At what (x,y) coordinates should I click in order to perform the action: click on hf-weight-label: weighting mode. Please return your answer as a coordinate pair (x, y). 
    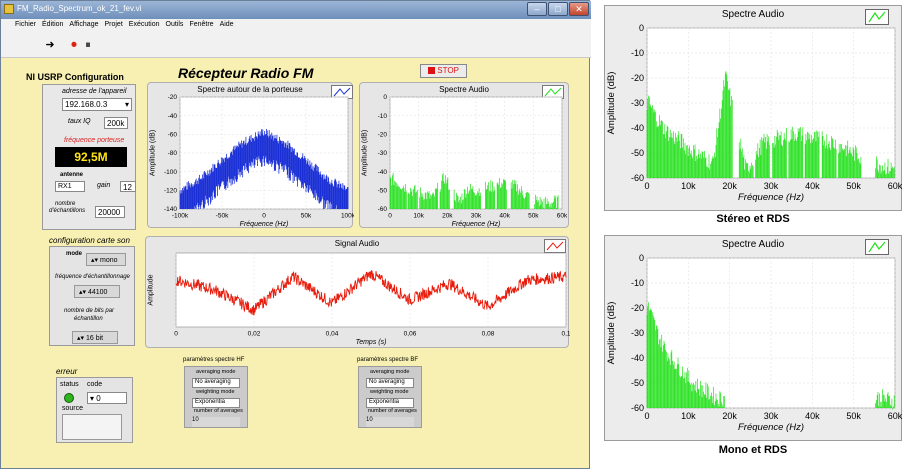
    Looking at the image, I should click on (215, 392).